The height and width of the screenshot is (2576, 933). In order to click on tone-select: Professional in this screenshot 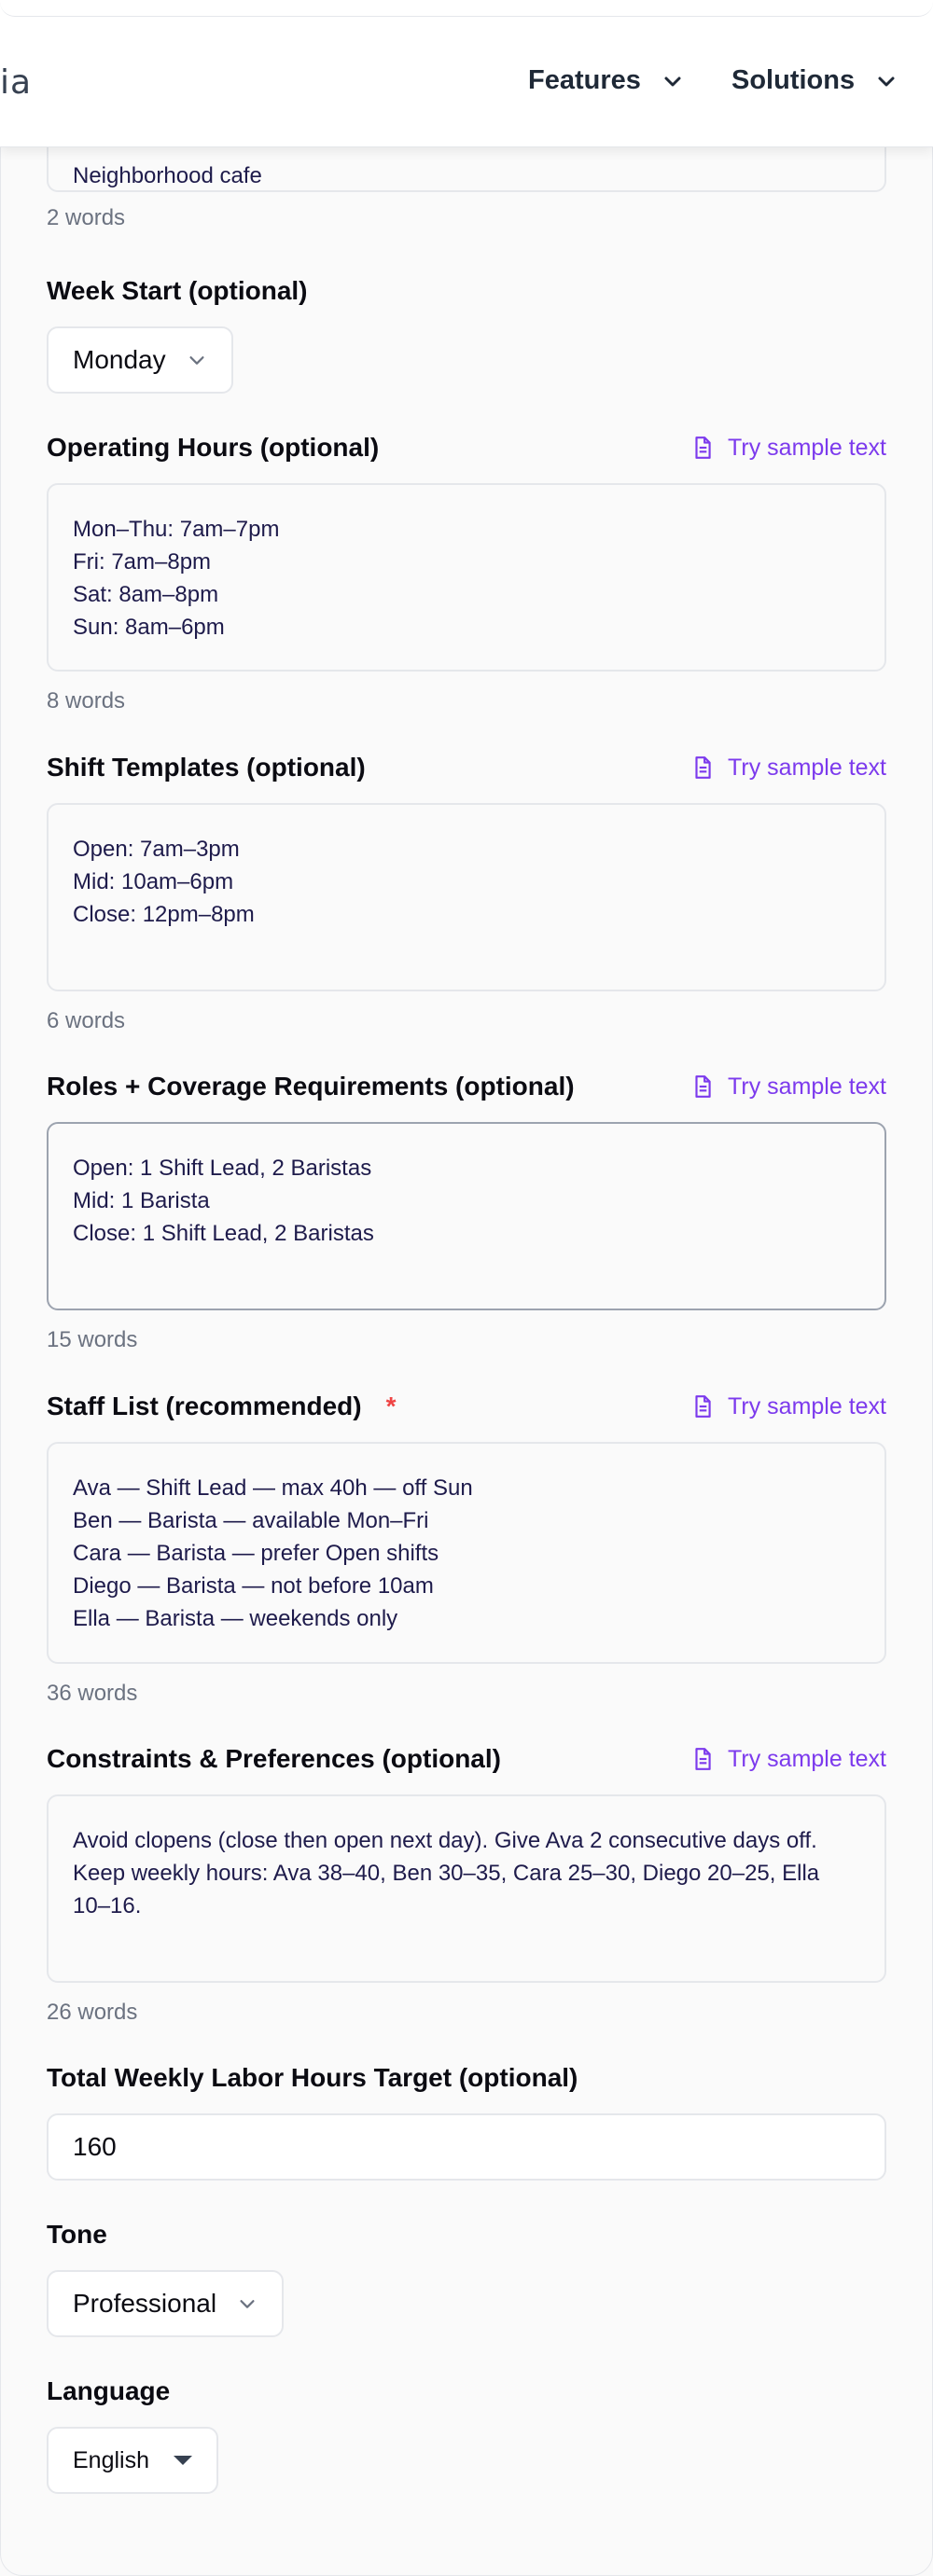, I will do `click(166, 2303)`.